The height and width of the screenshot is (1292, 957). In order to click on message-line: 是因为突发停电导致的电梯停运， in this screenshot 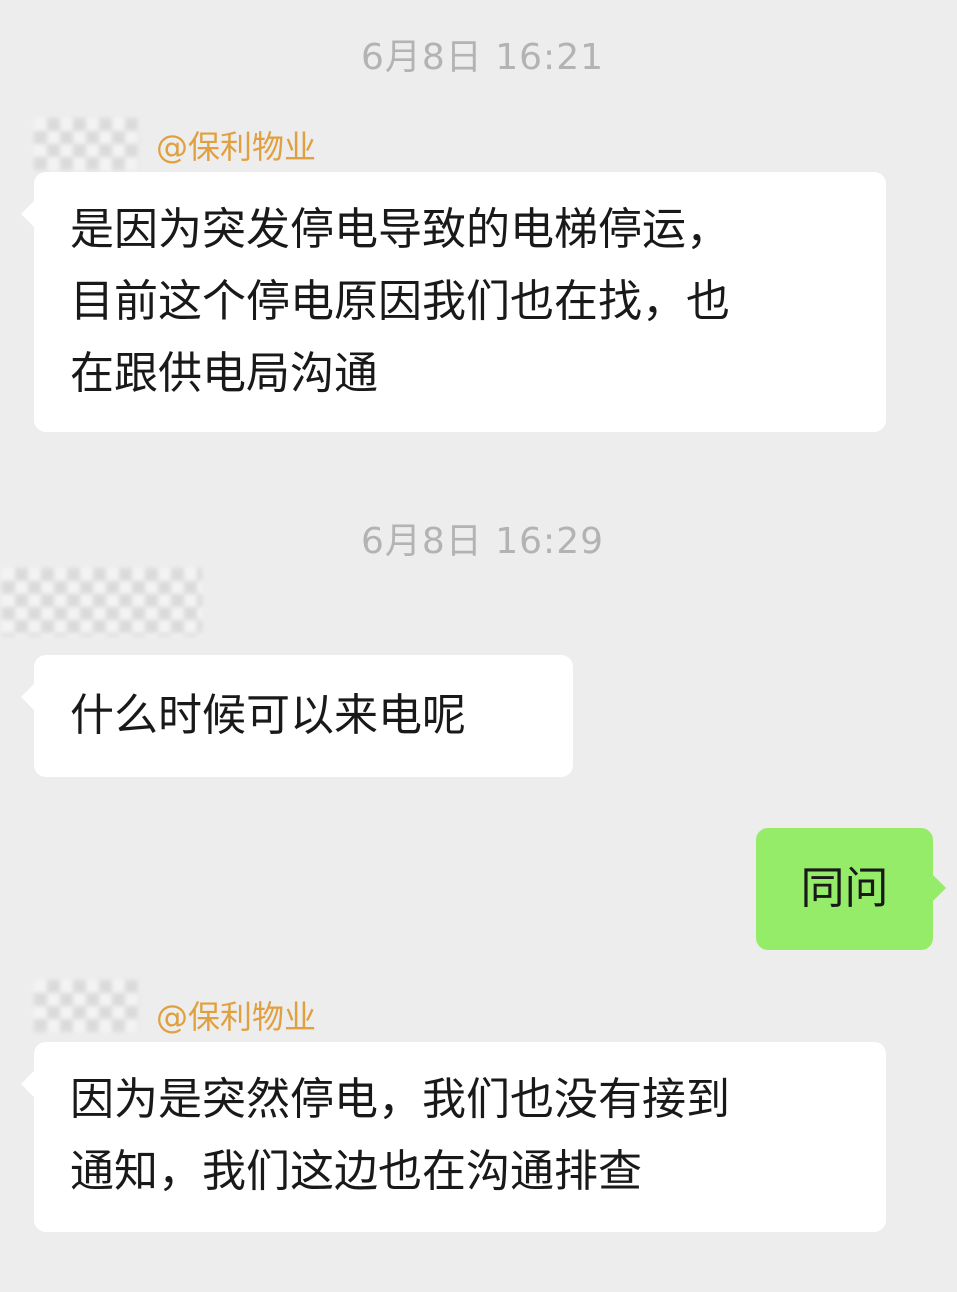, I will do `click(400, 229)`.